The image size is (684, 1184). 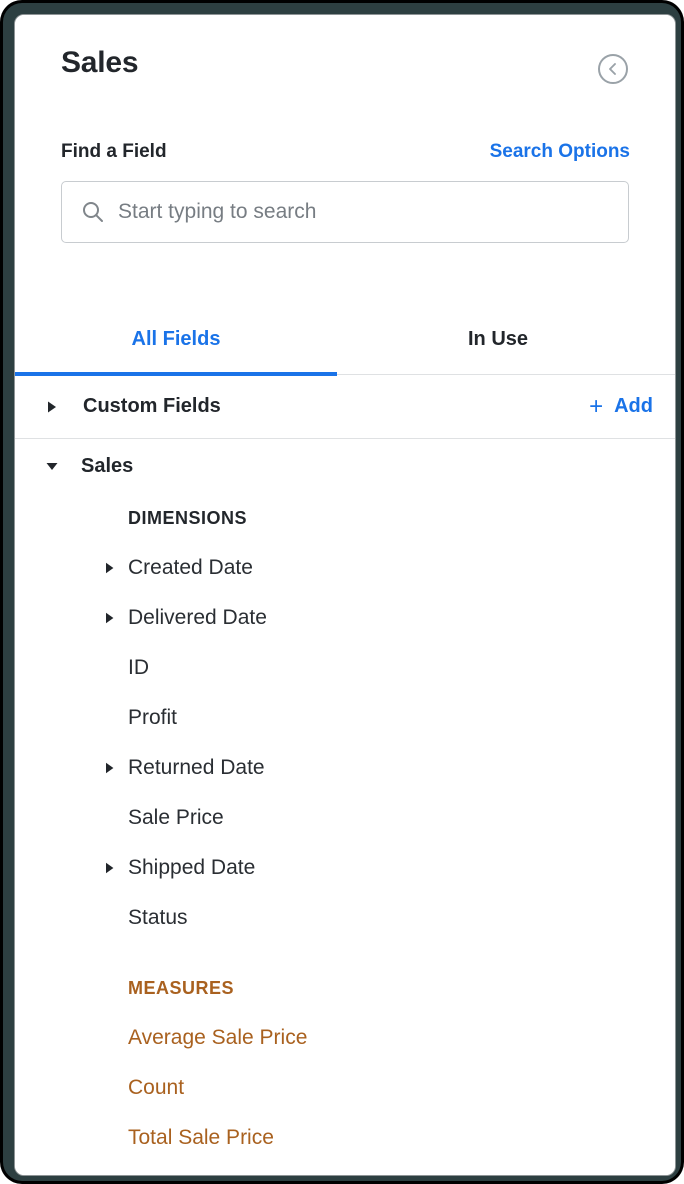 I want to click on field-row: Delivered Date, so click(x=345, y=618).